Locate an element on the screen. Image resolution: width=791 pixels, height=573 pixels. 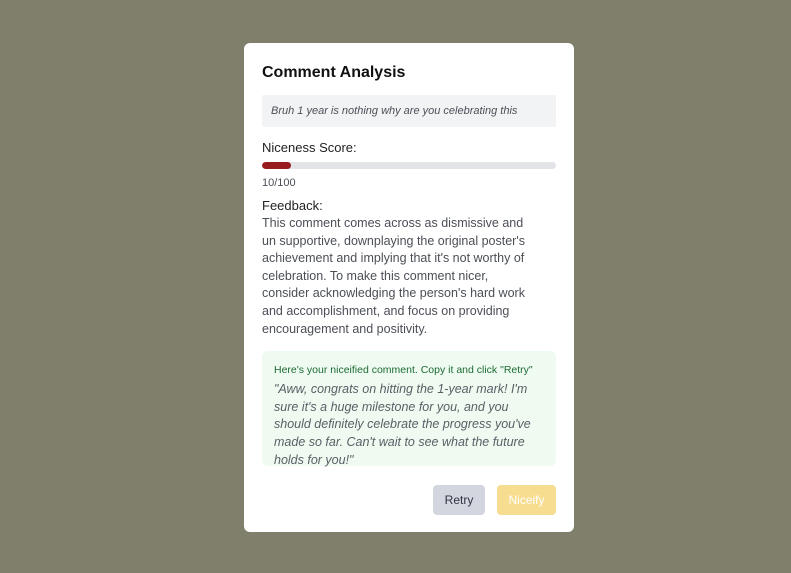
retry-button: Retry is located at coordinates (459, 500).